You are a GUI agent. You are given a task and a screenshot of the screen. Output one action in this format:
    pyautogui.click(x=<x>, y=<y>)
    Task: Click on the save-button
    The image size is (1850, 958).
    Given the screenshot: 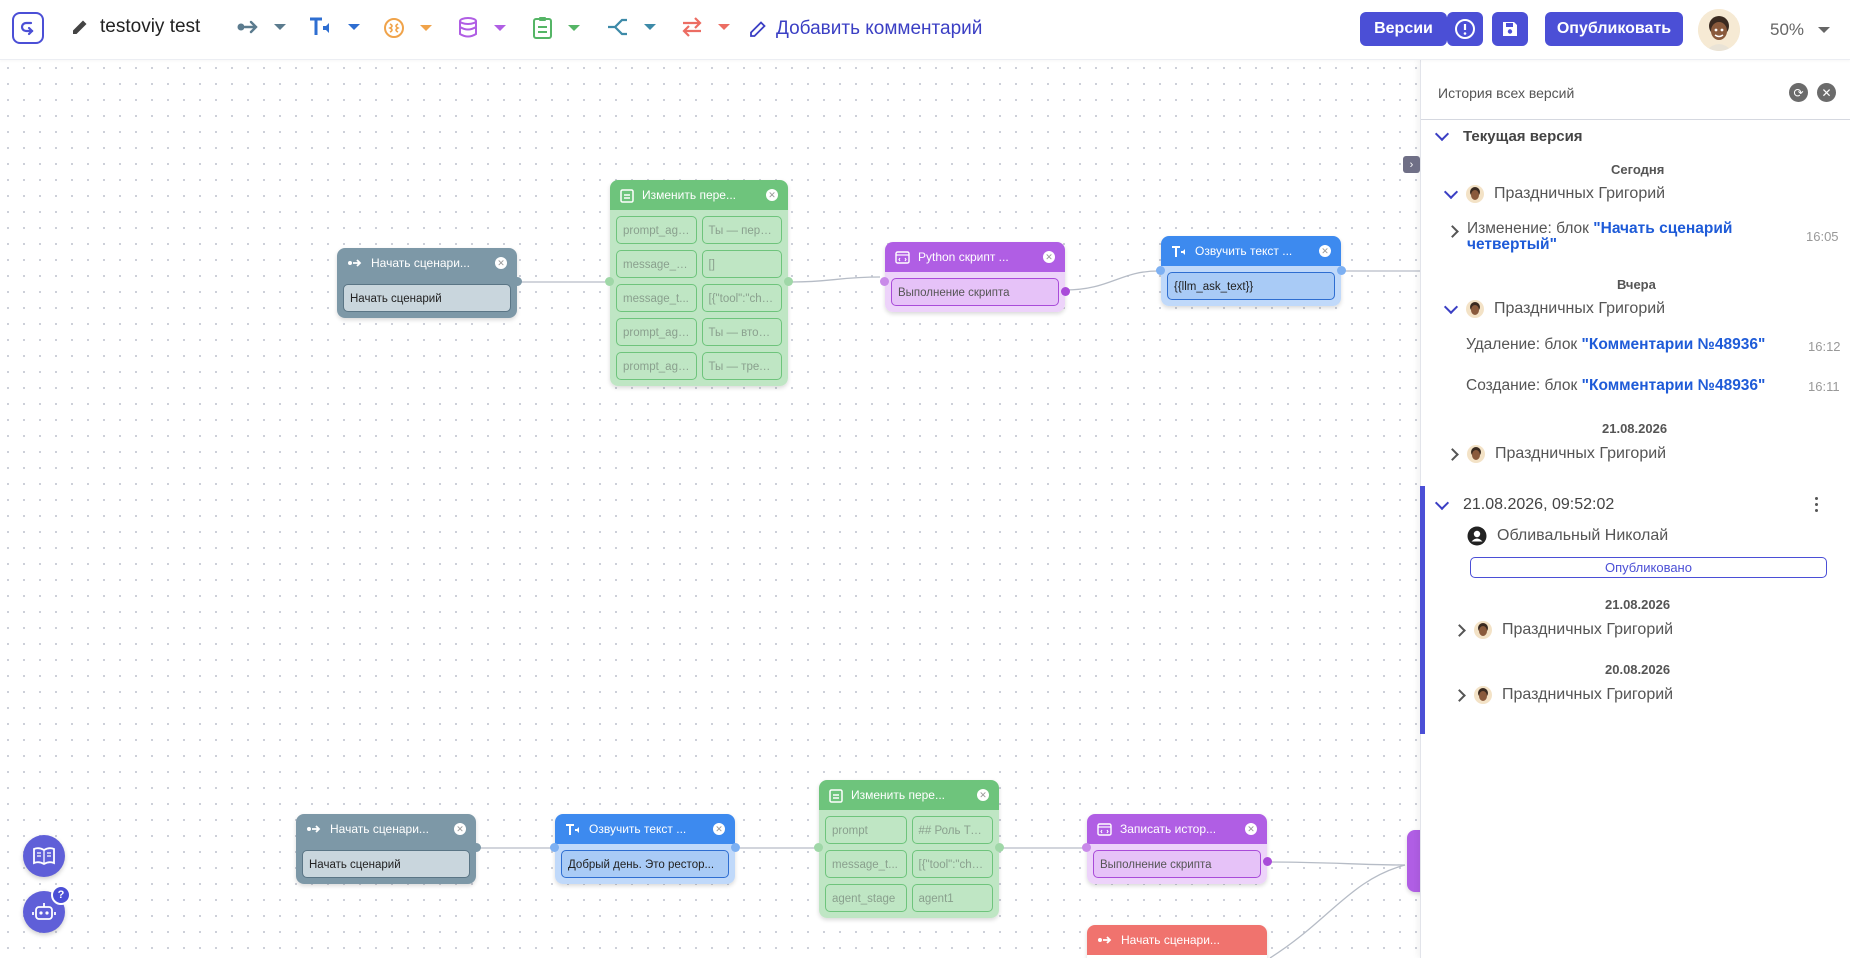 What is the action you would take?
    pyautogui.click(x=1510, y=29)
    